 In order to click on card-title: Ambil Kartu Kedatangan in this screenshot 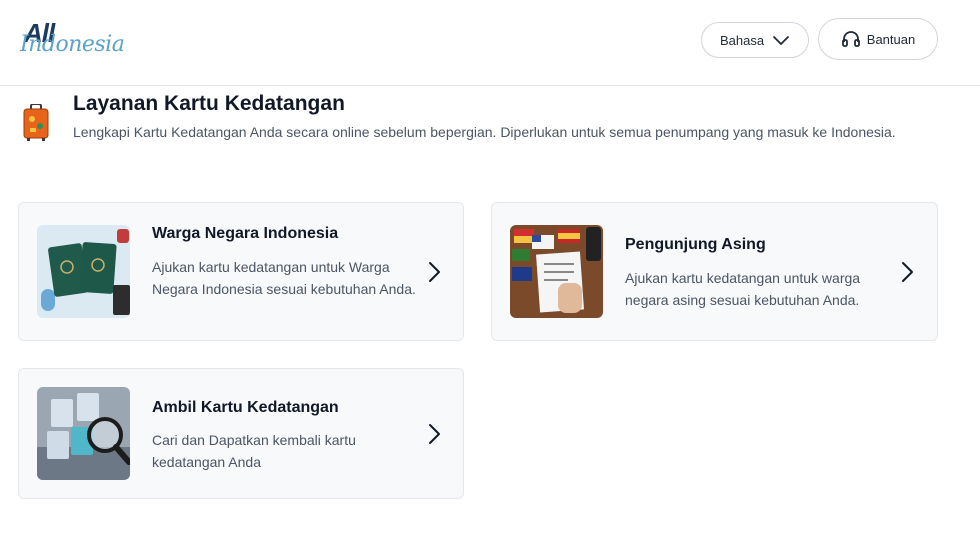, I will do `click(245, 407)`.